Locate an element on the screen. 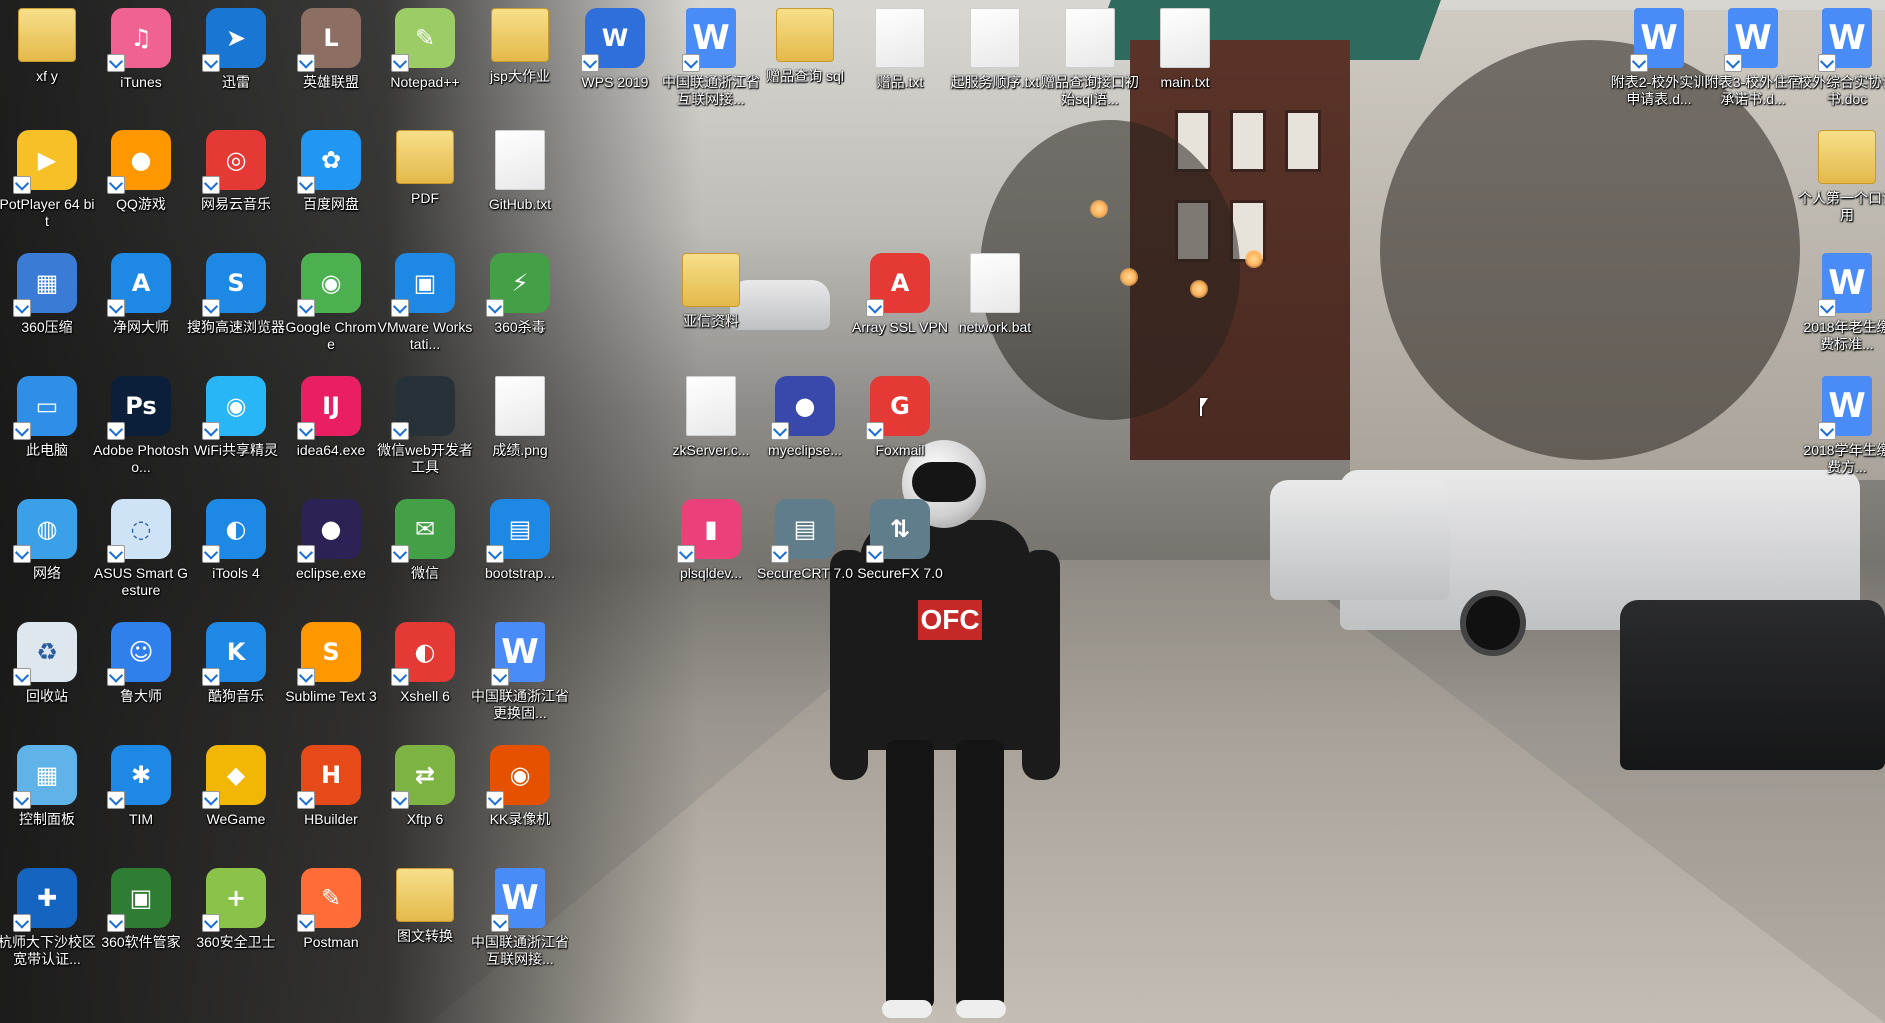  desktop-shortcut: ♻ 回收站 is located at coordinates (47, 674).